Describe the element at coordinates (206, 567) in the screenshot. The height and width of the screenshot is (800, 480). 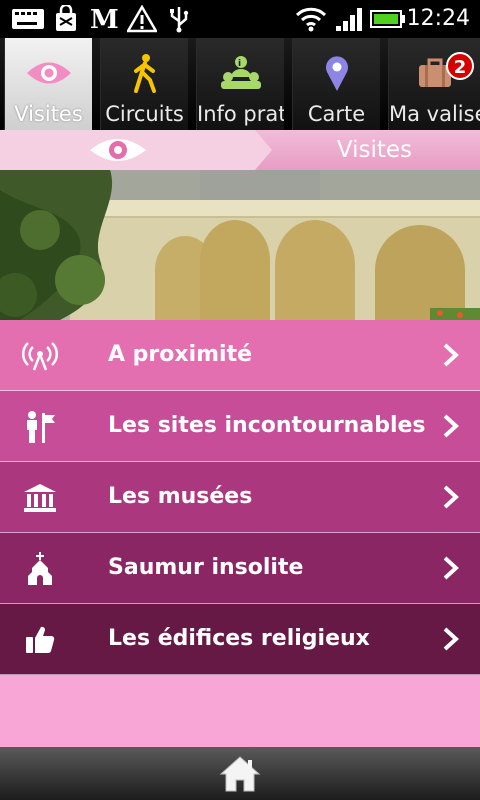
I see `menu-item-label: Saumur insolite` at that location.